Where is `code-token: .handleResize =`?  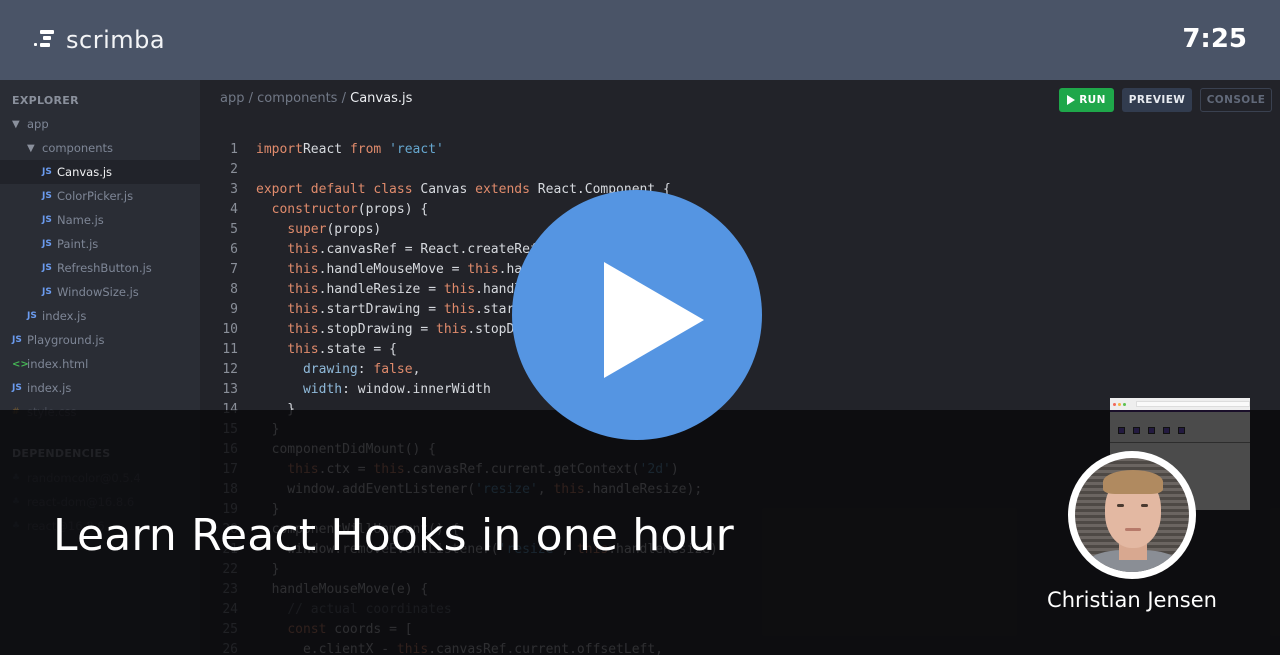
code-token: .handleResize = is located at coordinates (381, 289).